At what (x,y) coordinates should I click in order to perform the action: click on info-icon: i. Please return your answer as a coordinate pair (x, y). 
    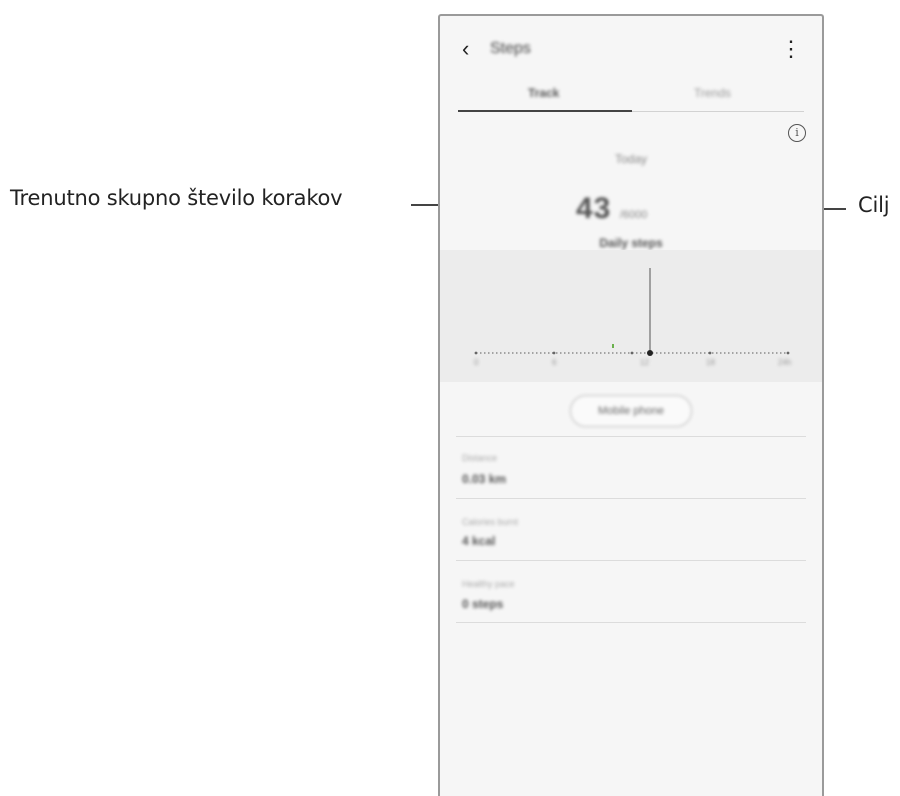
    Looking at the image, I should click on (797, 133).